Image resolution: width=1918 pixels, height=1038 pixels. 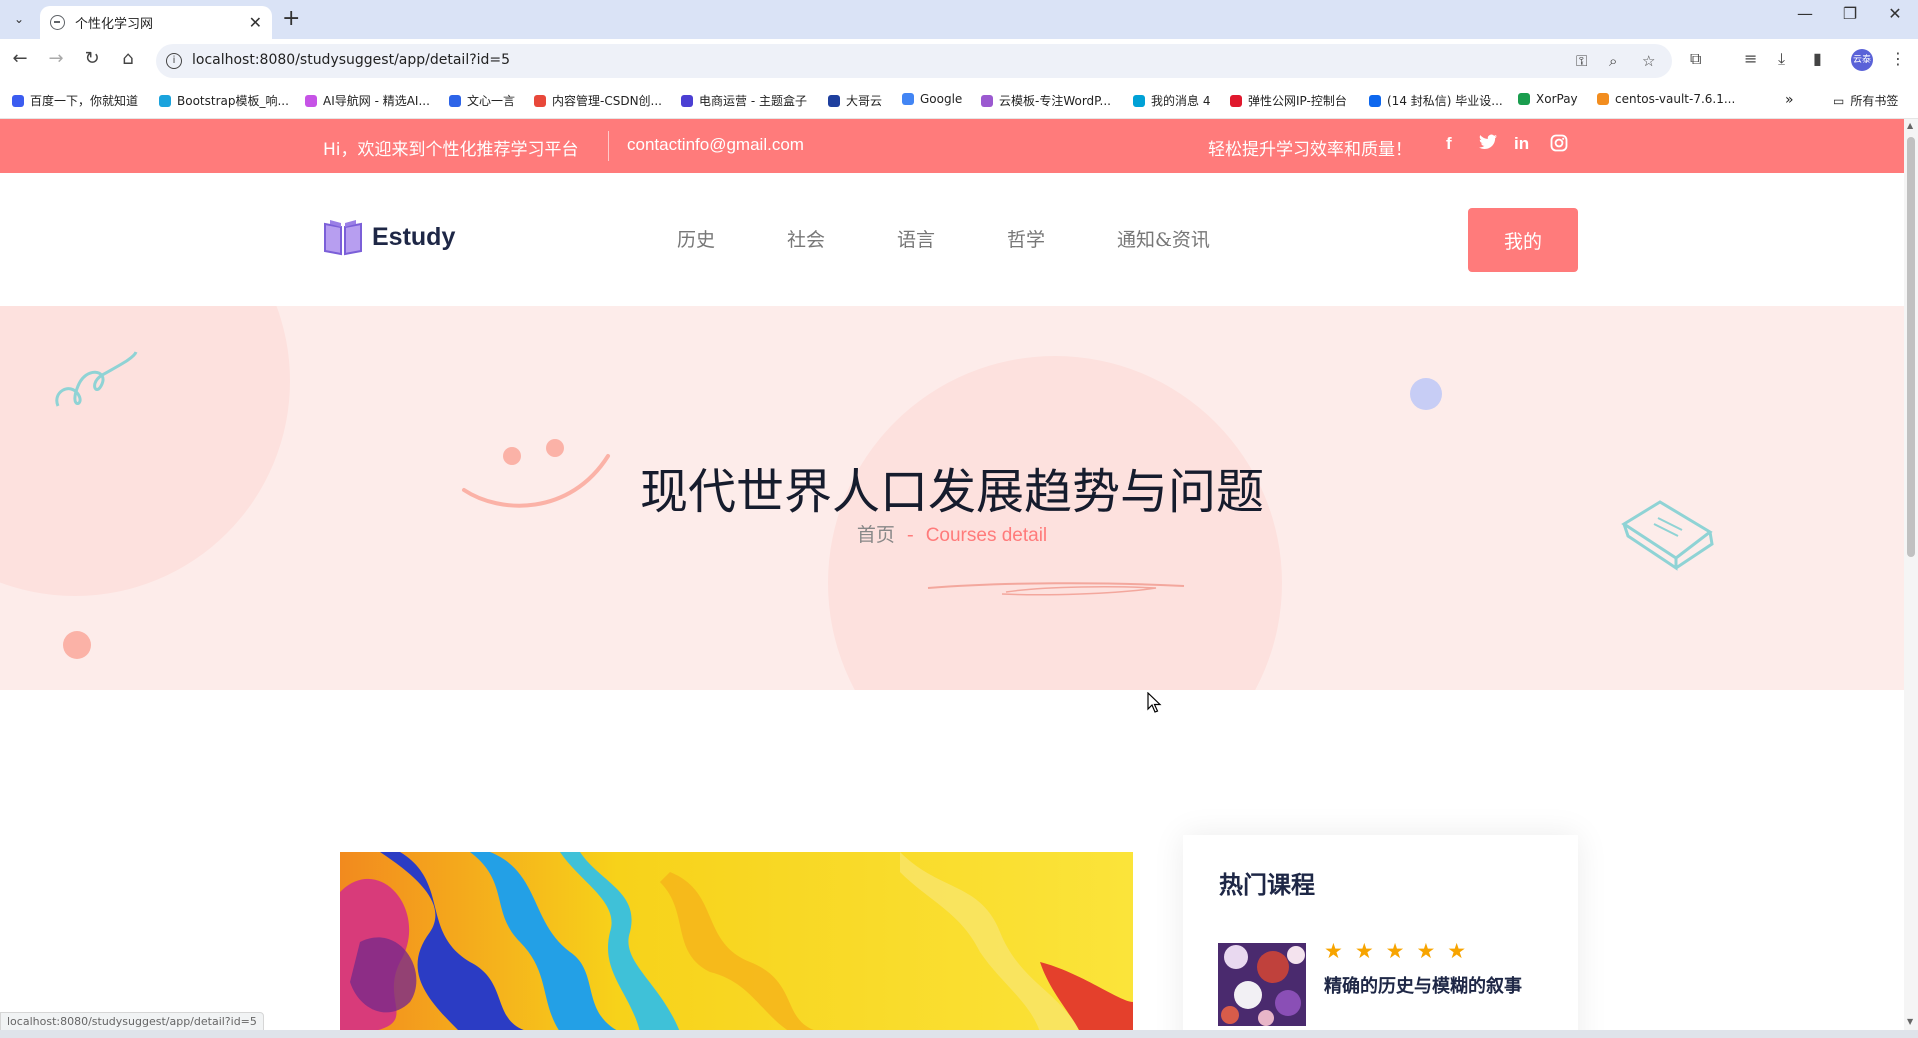 What do you see at coordinates (855, 100) in the screenshot?
I see `bookmark-item: 大哥云` at bounding box center [855, 100].